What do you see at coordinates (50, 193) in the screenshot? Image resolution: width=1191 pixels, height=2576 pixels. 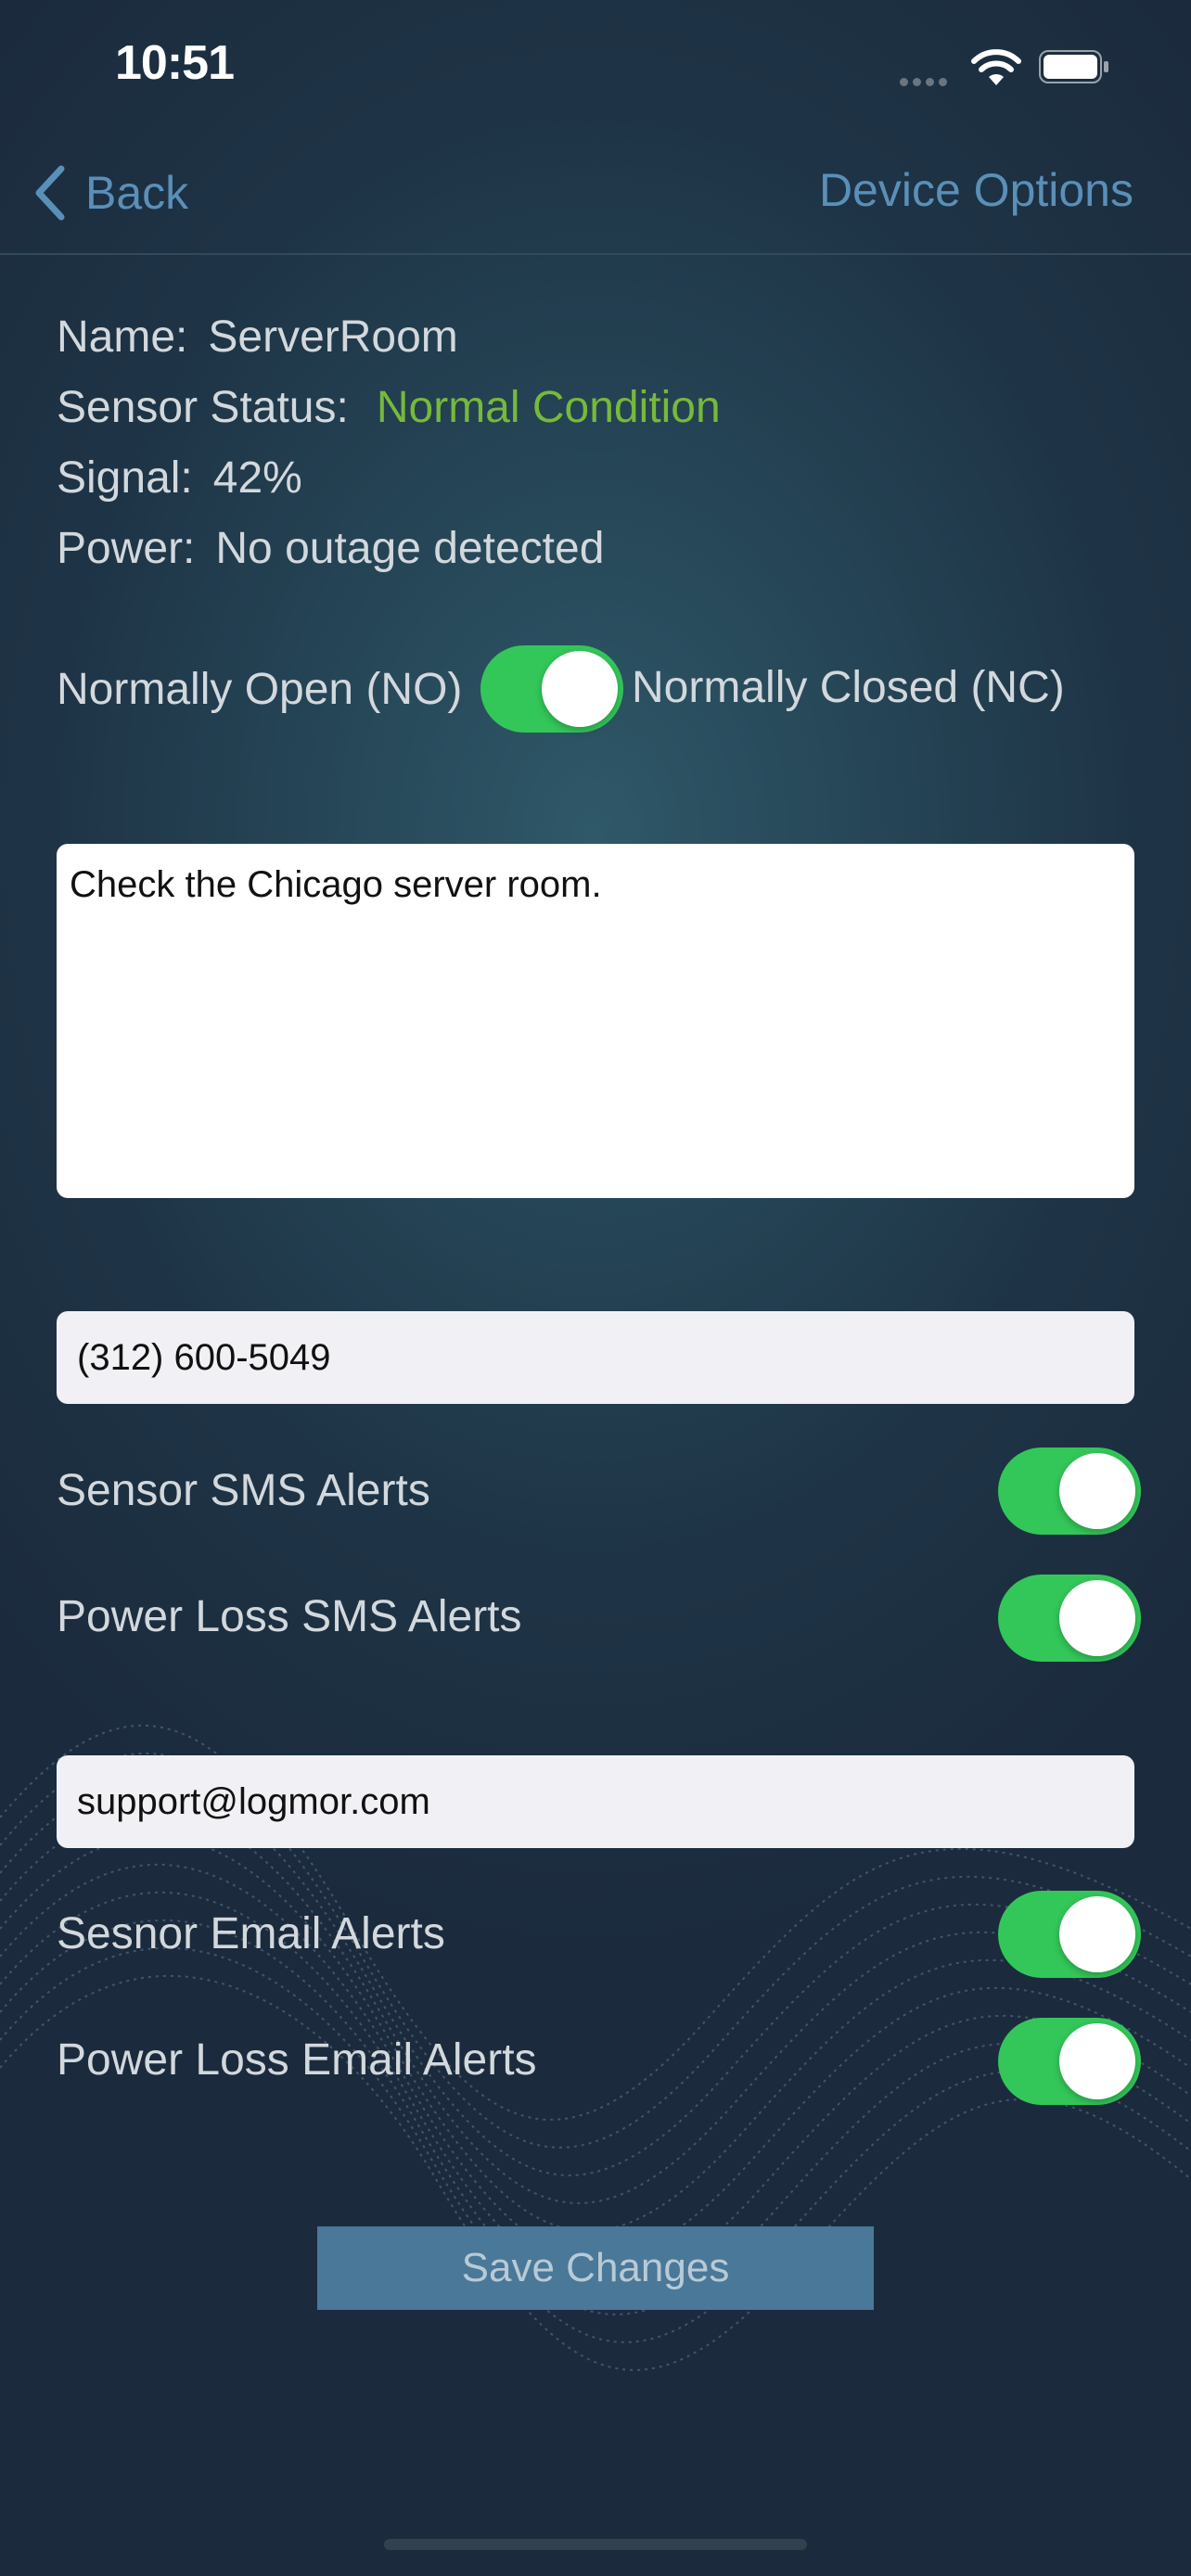 I see `chevron-left-icon` at bounding box center [50, 193].